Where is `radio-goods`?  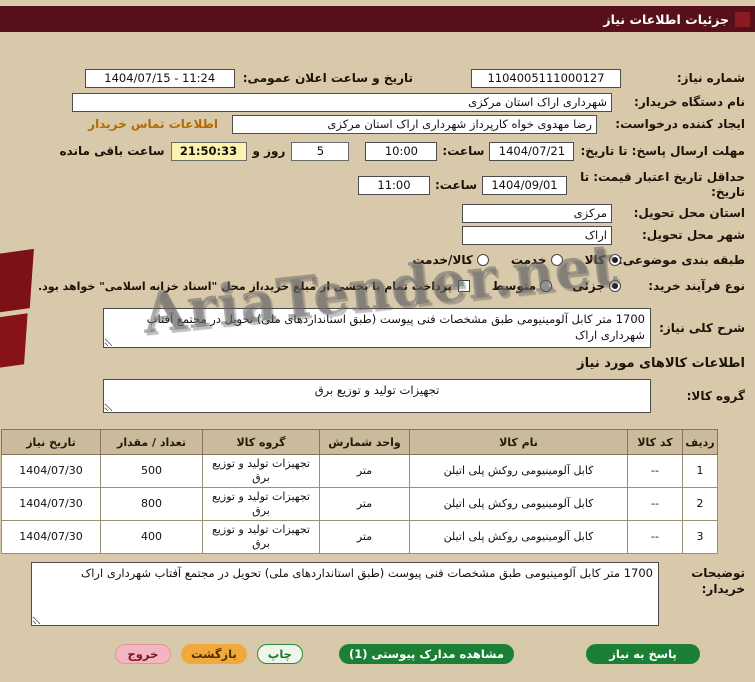 radio-goods is located at coordinates (615, 260).